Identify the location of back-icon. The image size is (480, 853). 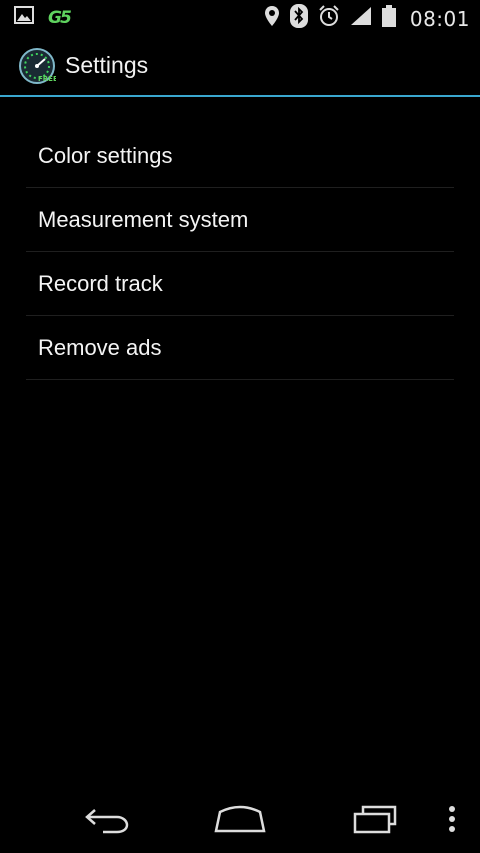
(107, 821).